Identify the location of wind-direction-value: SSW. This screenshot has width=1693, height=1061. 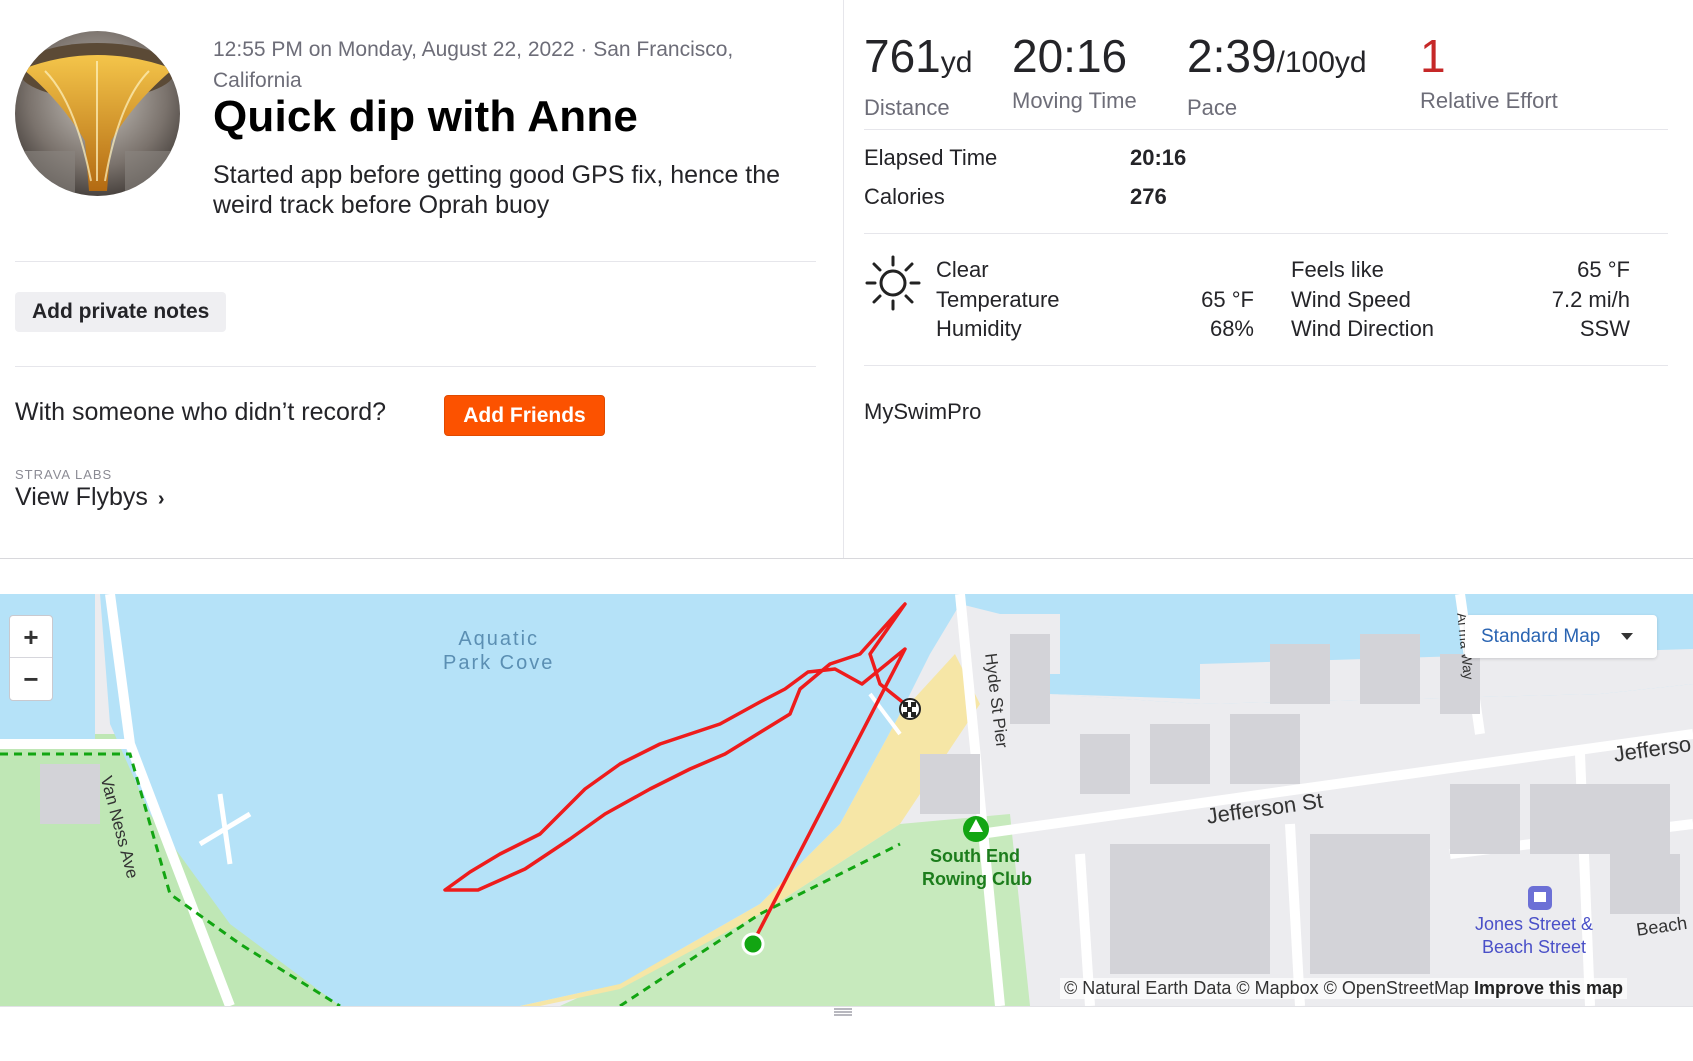
(1604, 328).